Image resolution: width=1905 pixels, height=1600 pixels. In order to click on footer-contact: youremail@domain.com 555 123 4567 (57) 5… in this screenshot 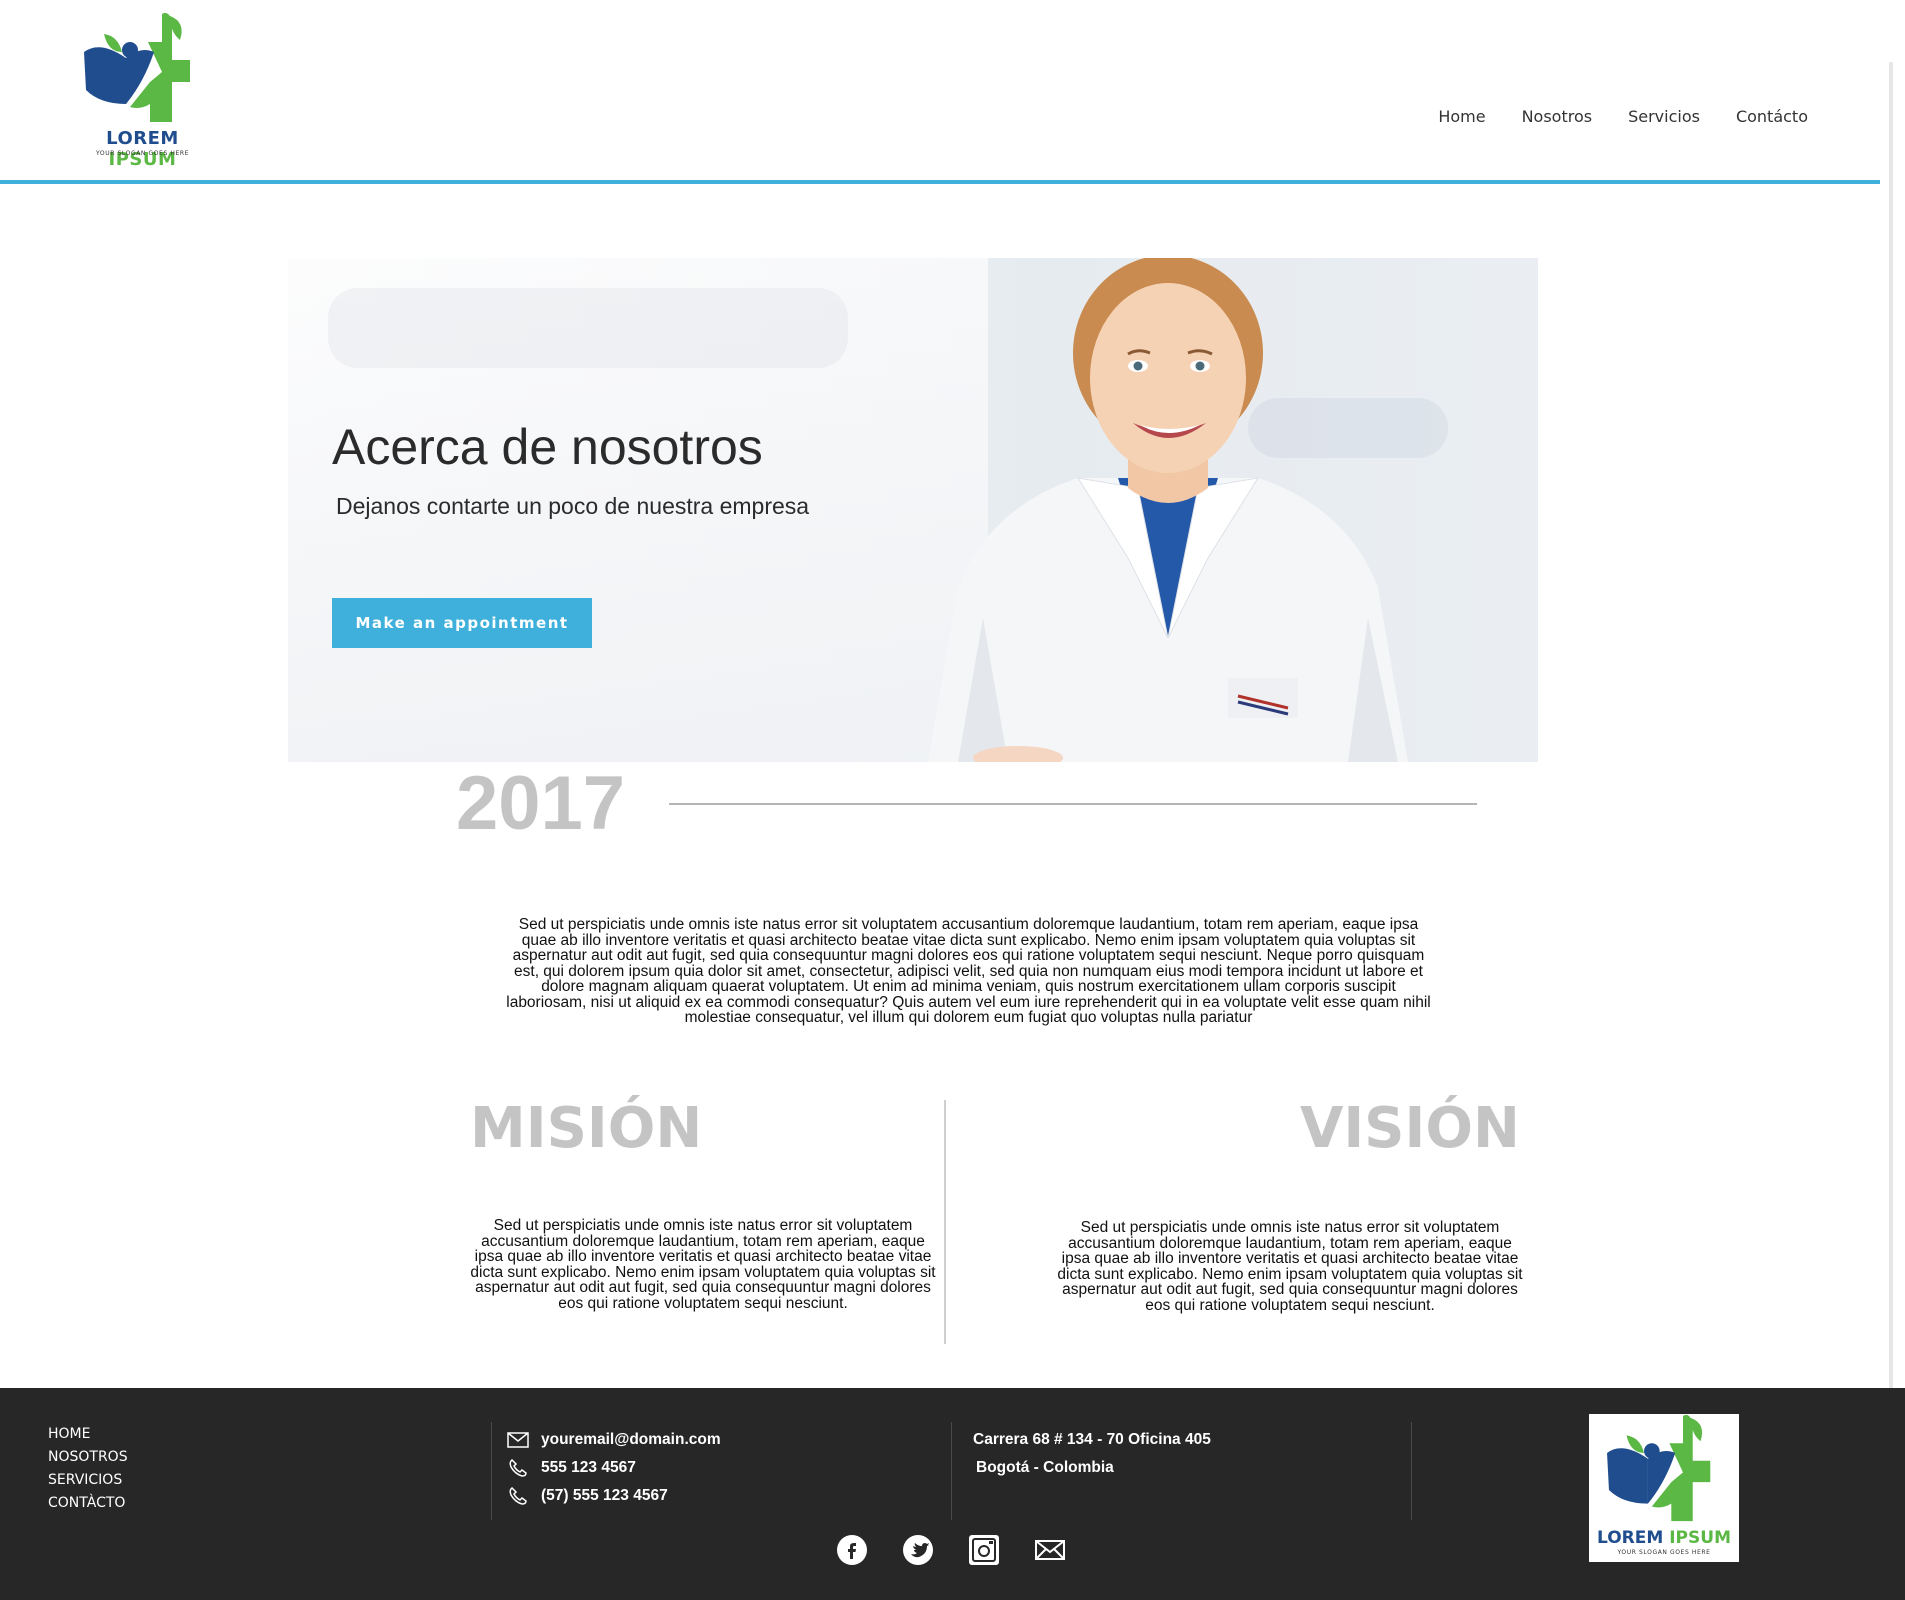, I will do `click(614, 1468)`.